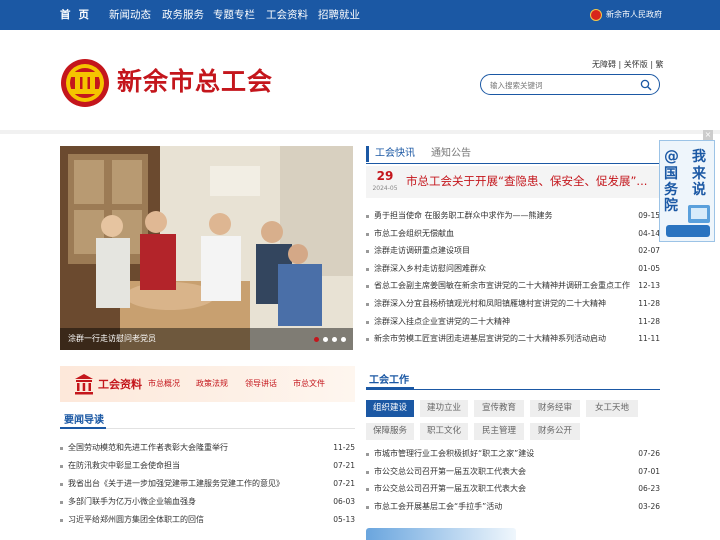  Describe the element at coordinates (505, 285) in the screenshot. I see `news-item-title: 省总工会副主席姜国敏在新余市宣讲党的二十大精神并调研工会重点工作` at that location.